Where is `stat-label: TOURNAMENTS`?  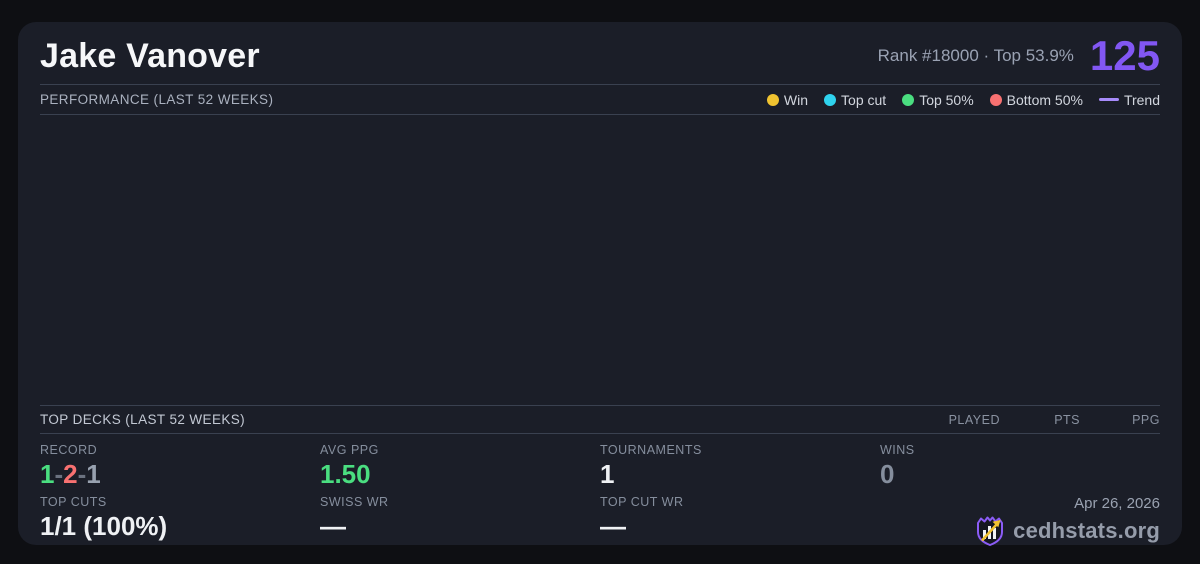
stat-label: TOURNAMENTS is located at coordinates (651, 450).